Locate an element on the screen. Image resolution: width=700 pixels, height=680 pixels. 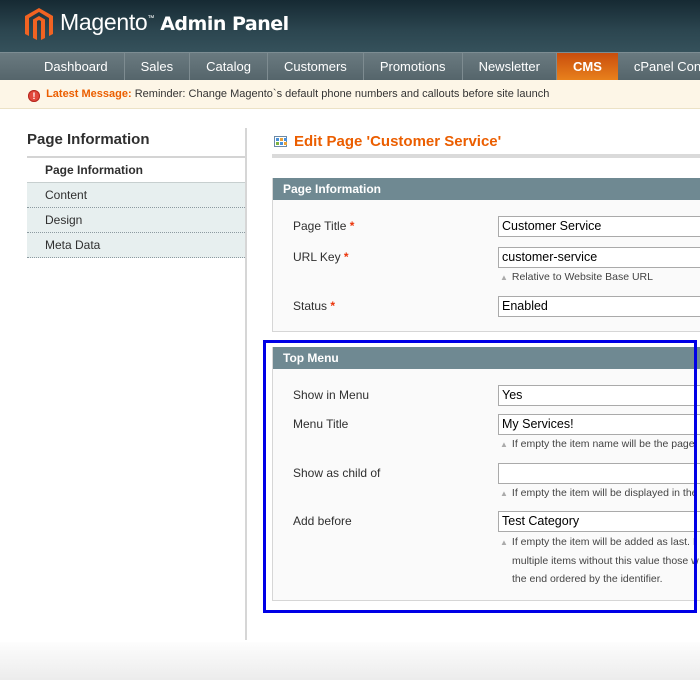
page-title-label: Page Title * is located at coordinates (323, 226).